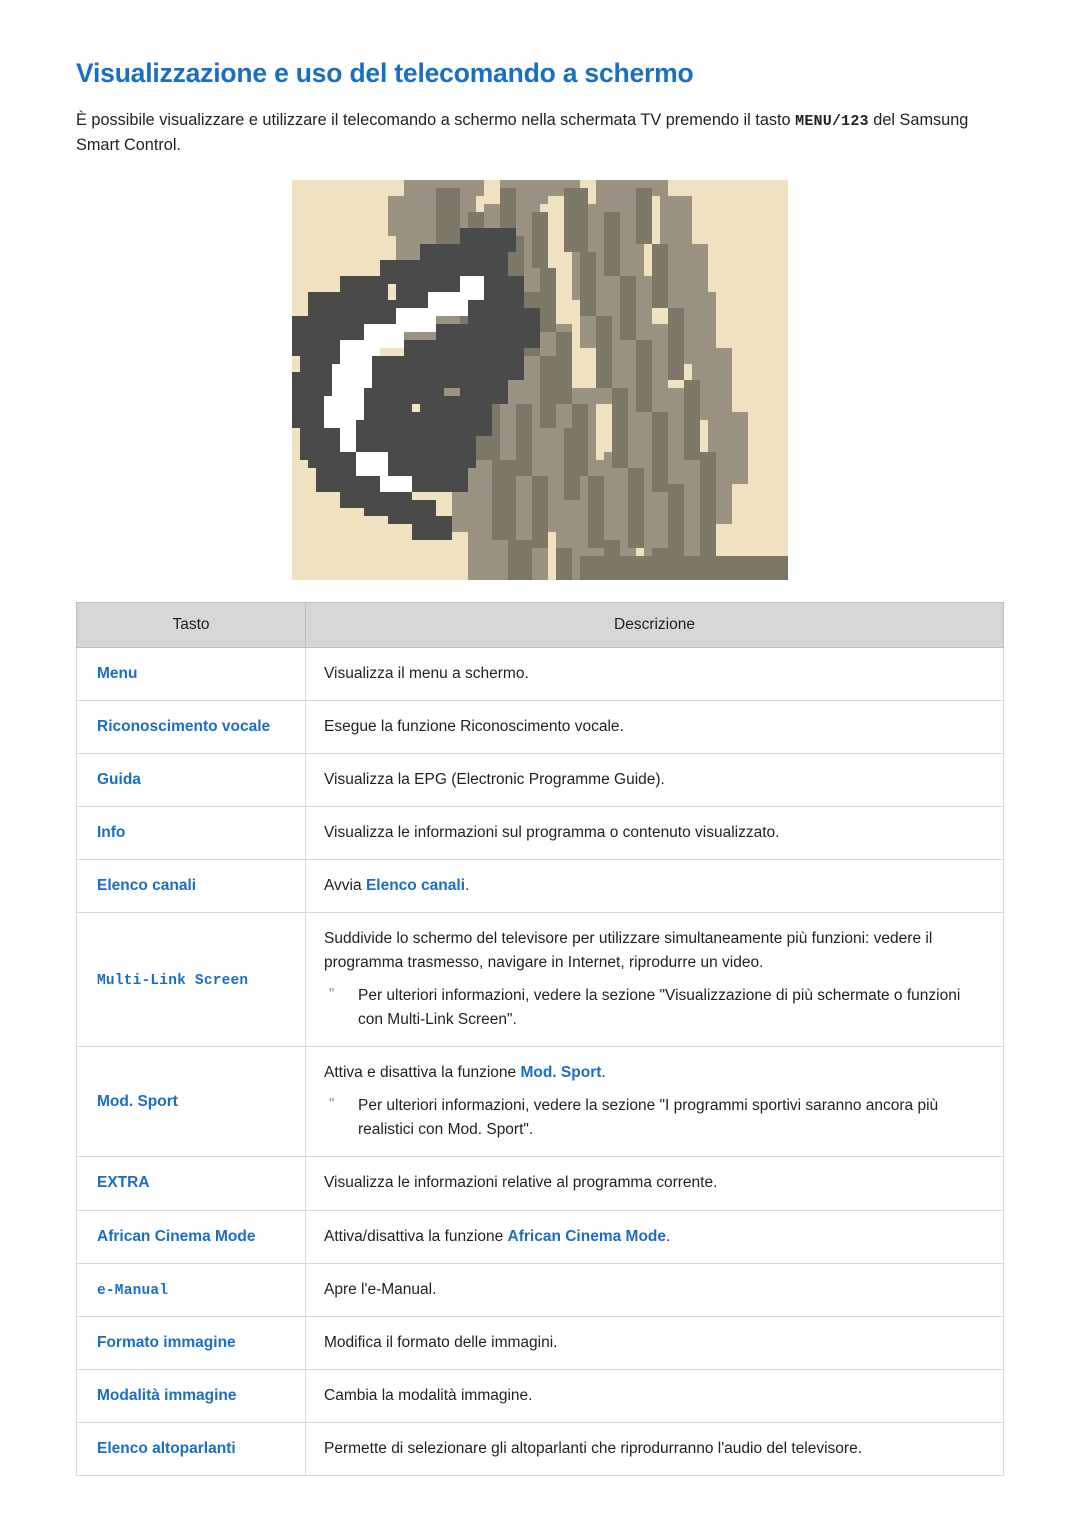  What do you see at coordinates (191, 886) in the screenshot?
I see `table-cell-key: Elenco canali` at bounding box center [191, 886].